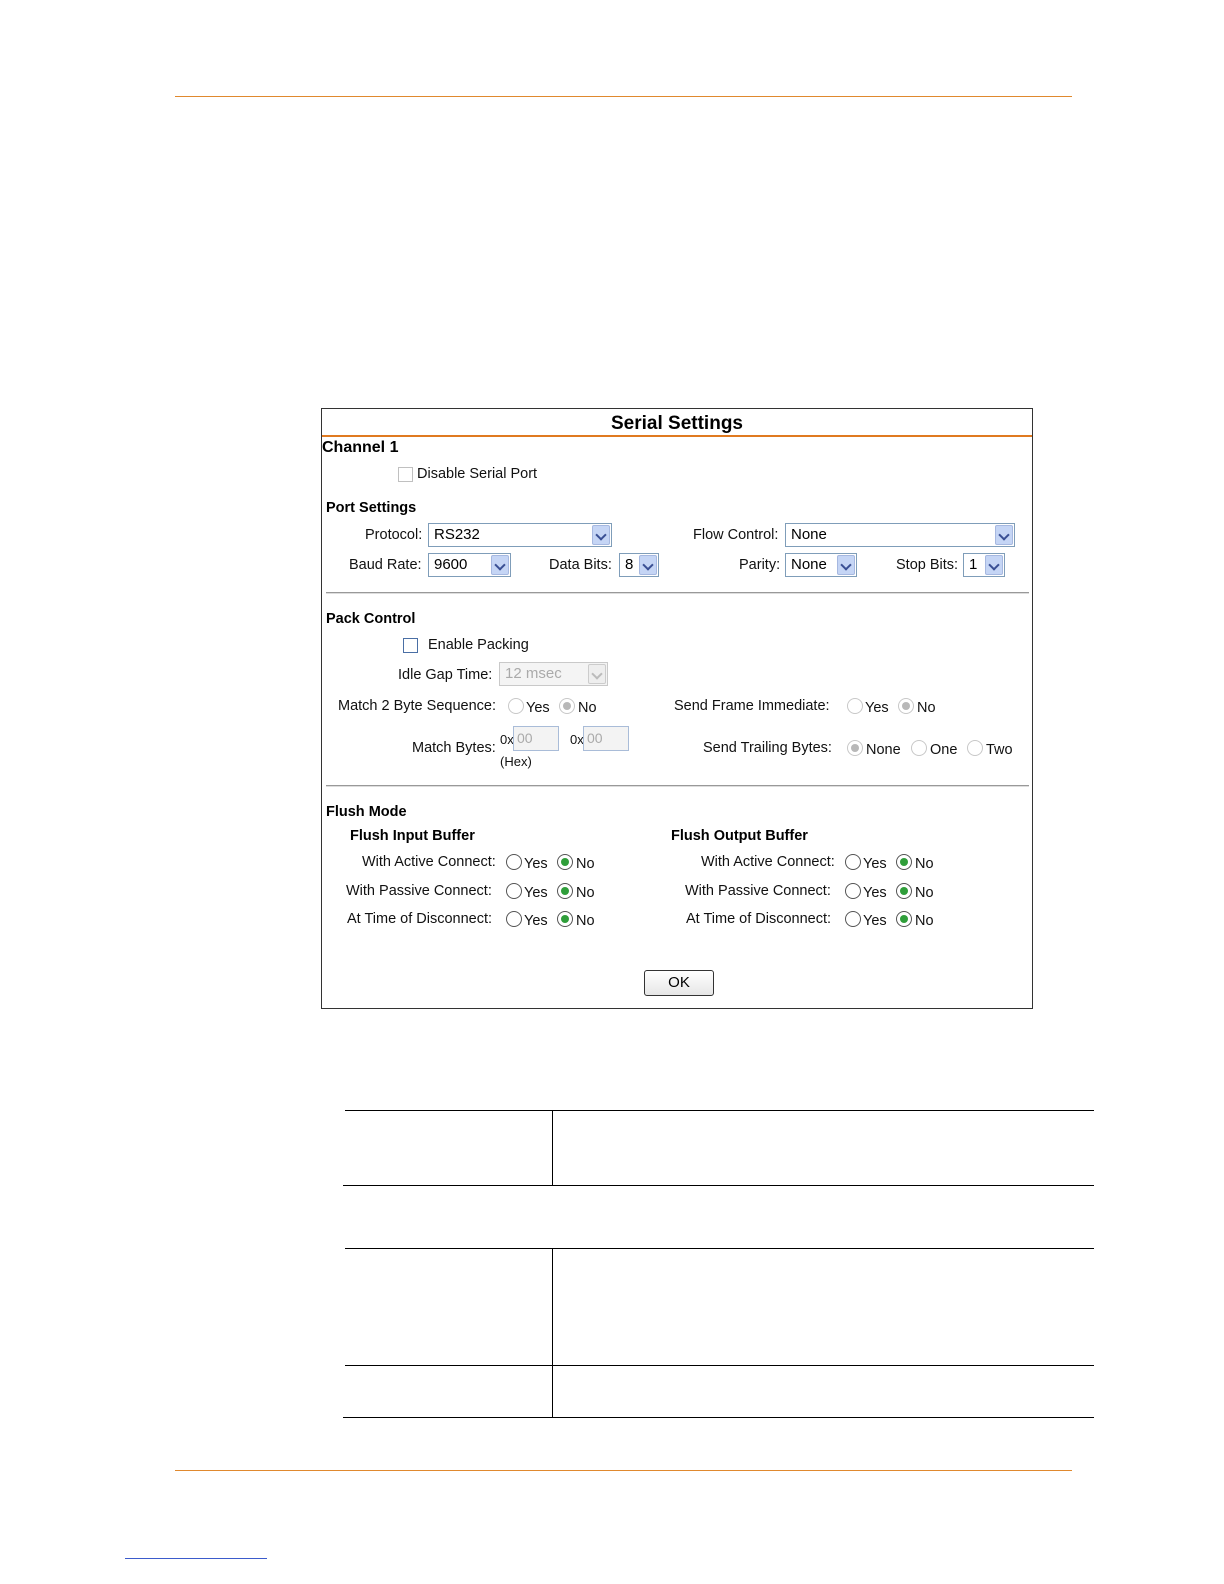 The height and width of the screenshot is (1584, 1224). Describe the element at coordinates (809, 534) in the screenshot. I see `flow-control-value: None` at that location.